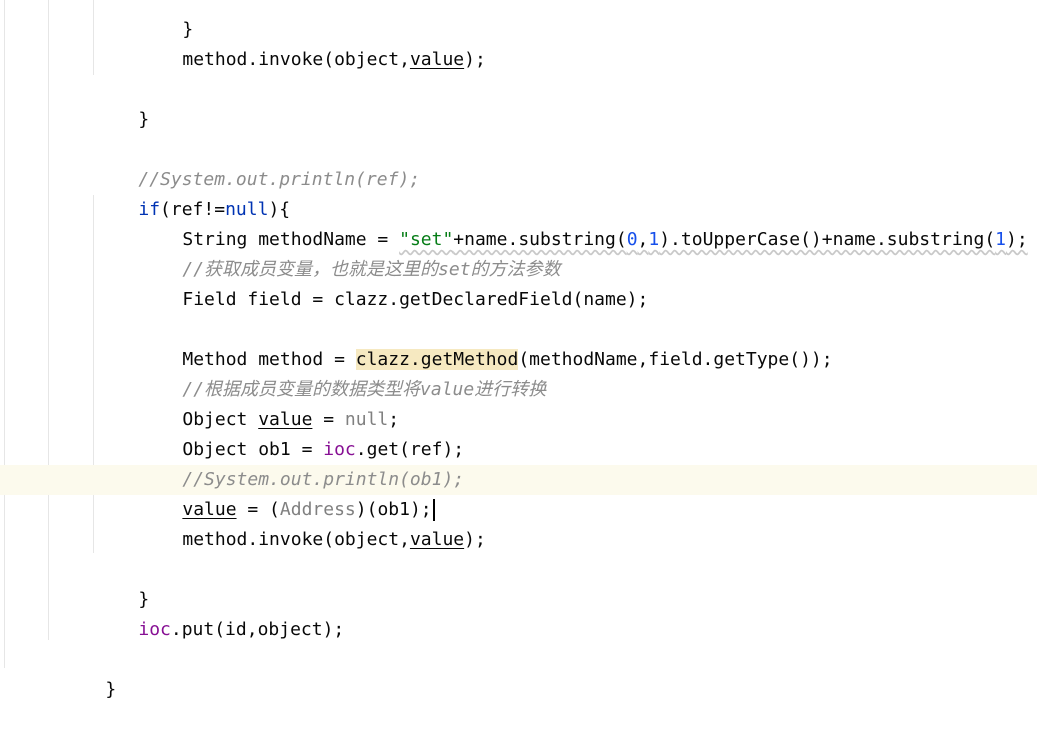 This screenshot has height=735, width=1037. What do you see at coordinates (257, 162) in the screenshot?
I see `code-line: //System.out.println(ref);` at bounding box center [257, 162].